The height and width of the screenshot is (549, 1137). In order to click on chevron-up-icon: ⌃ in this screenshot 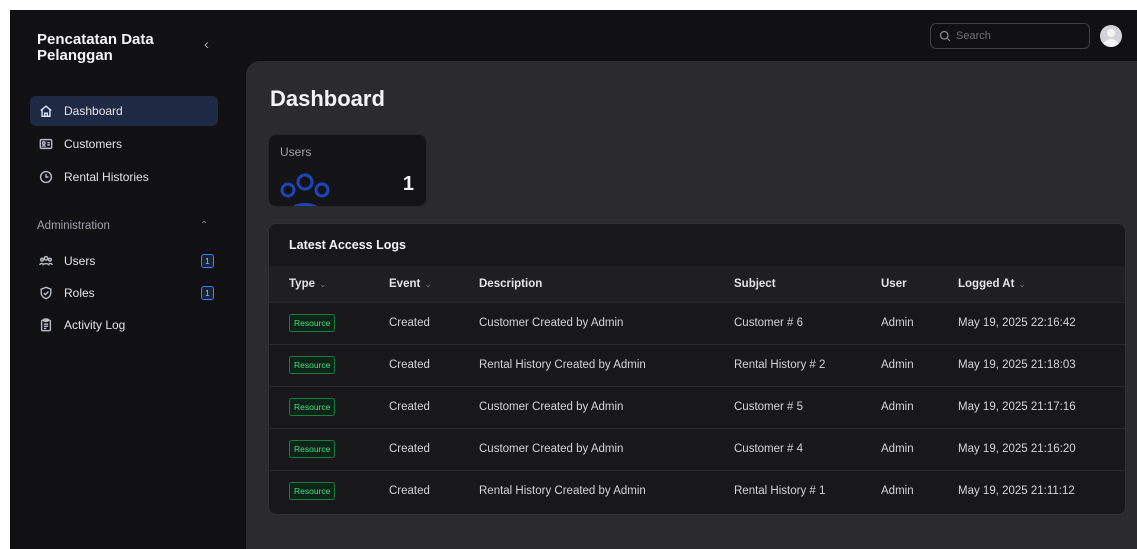, I will do `click(204, 225)`.